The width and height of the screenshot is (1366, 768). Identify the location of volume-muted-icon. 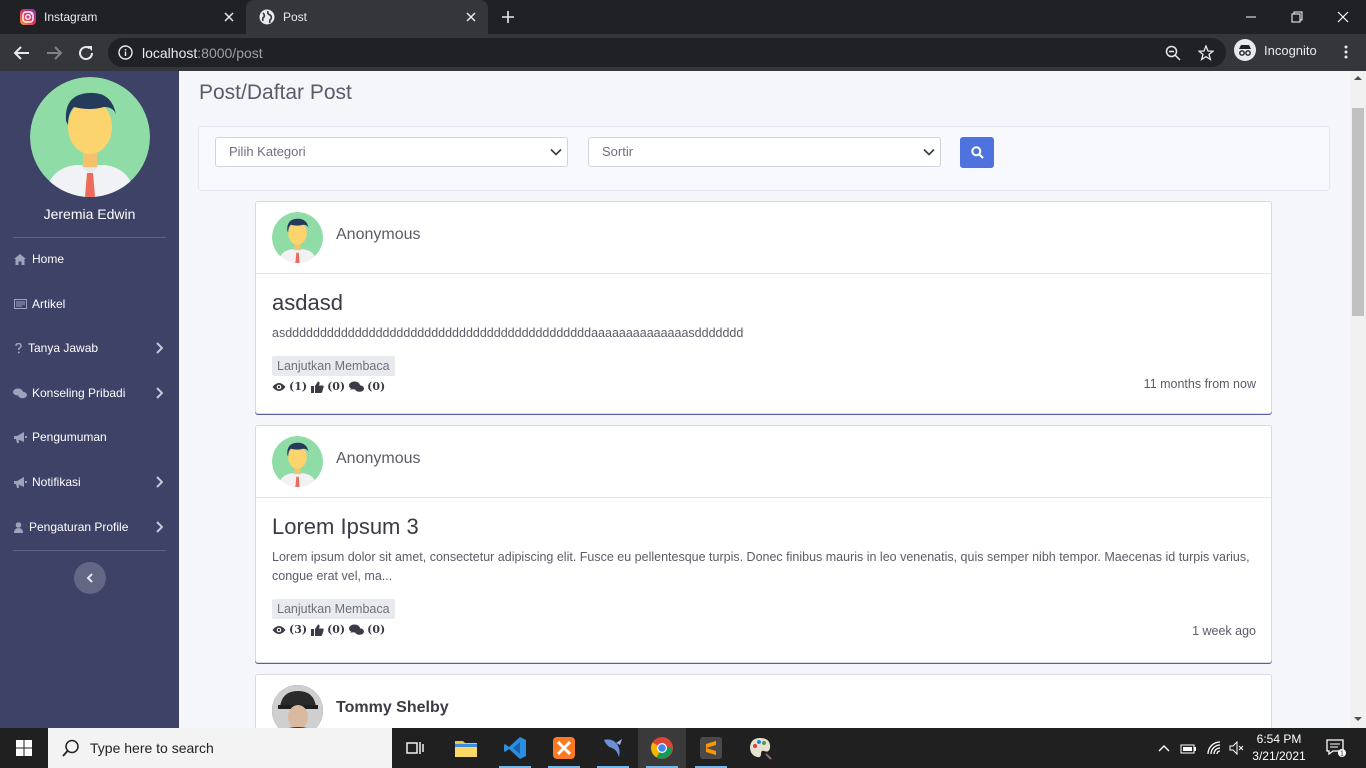
(1236, 748).